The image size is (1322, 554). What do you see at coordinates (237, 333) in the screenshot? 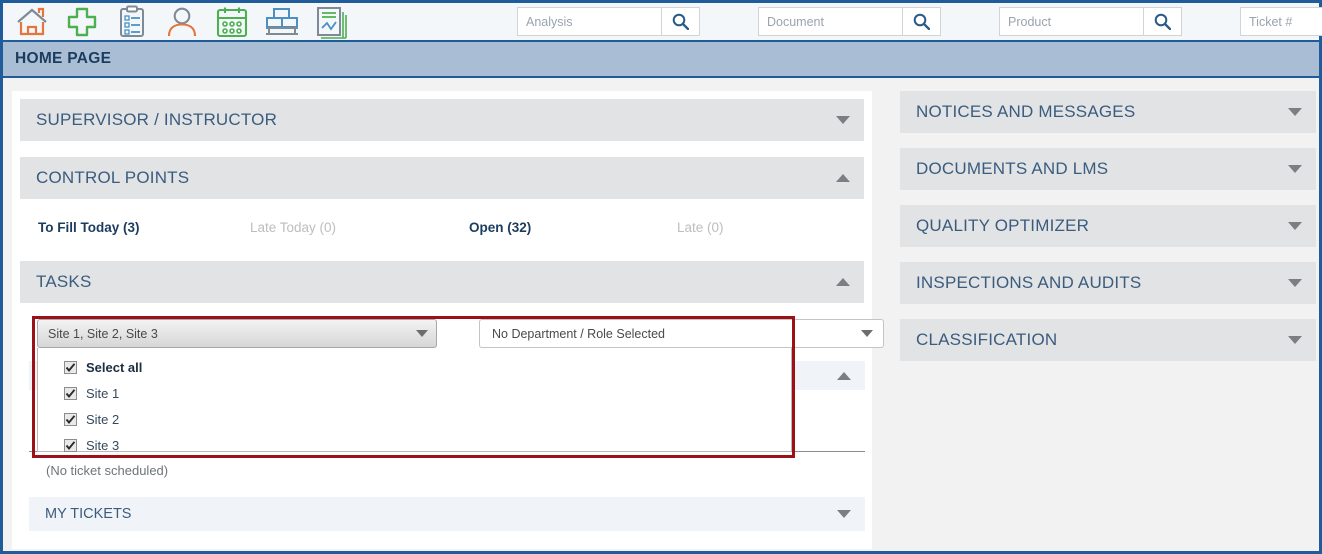
I see `site-select: Site 1, Site 2, Site 3` at bounding box center [237, 333].